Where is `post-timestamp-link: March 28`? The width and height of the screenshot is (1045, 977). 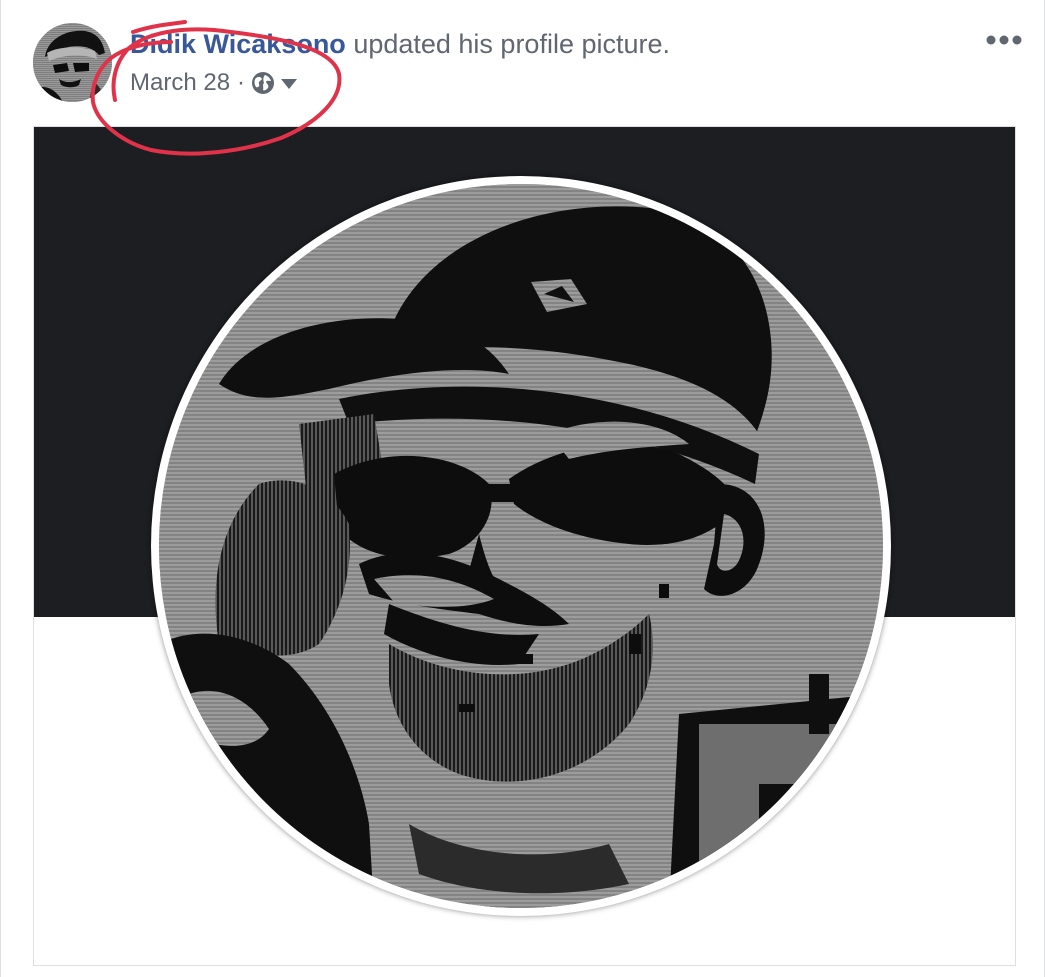
post-timestamp-link: March 28 is located at coordinates (180, 83).